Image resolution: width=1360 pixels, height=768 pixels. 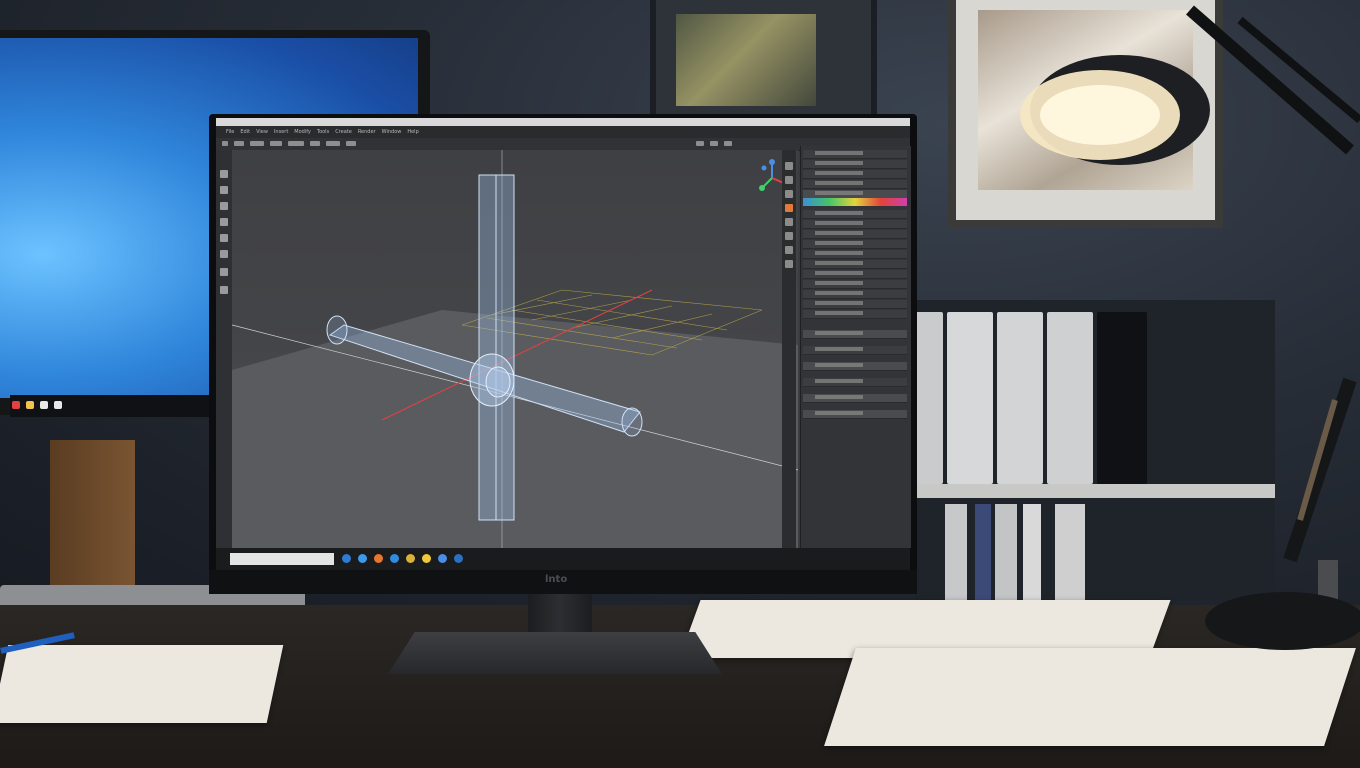 What do you see at coordinates (789, 194) in the screenshot?
I see `view-side-icon` at bounding box center [789, 194].